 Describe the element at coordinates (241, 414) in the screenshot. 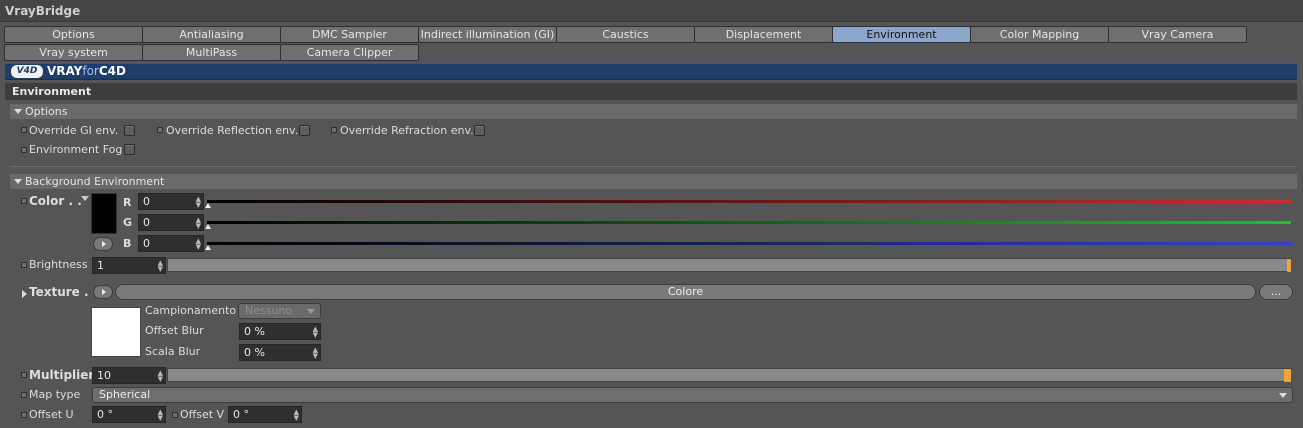

I see `offset-v-value: 0 °` at that location.